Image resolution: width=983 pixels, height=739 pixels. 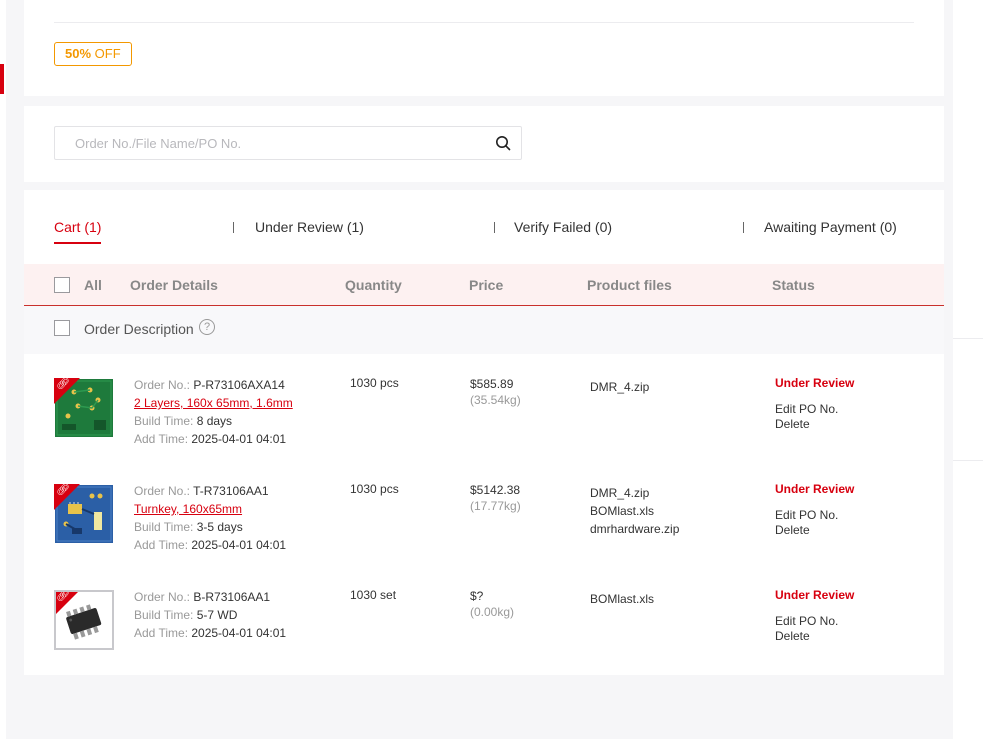 I want to click on search-input, so click(x=270, y=143).